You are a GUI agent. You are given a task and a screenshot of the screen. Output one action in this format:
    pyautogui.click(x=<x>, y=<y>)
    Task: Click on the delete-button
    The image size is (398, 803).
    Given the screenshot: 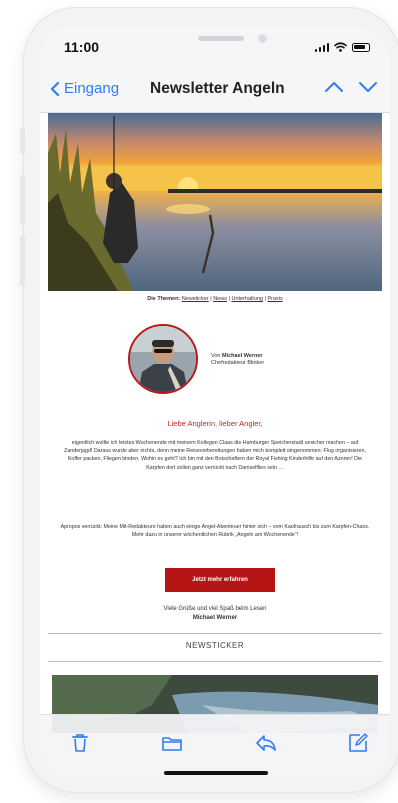 What is the action you would take?
    pyautogui.click(x=80, y=743)
    